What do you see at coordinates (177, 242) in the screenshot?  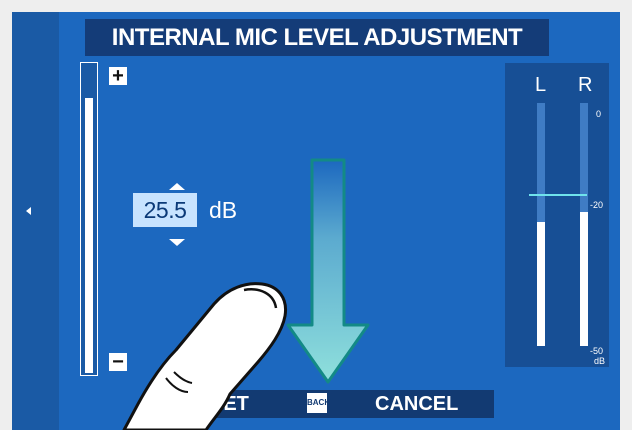 I see `decrease-arrow-icon` at bounding box center [177, 242].